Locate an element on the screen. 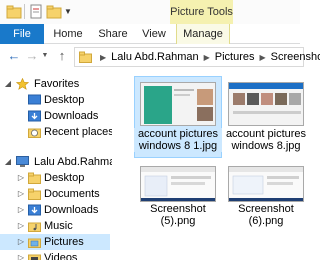  nav-item-music: ▷ Music is located at coordinates (55, 226).